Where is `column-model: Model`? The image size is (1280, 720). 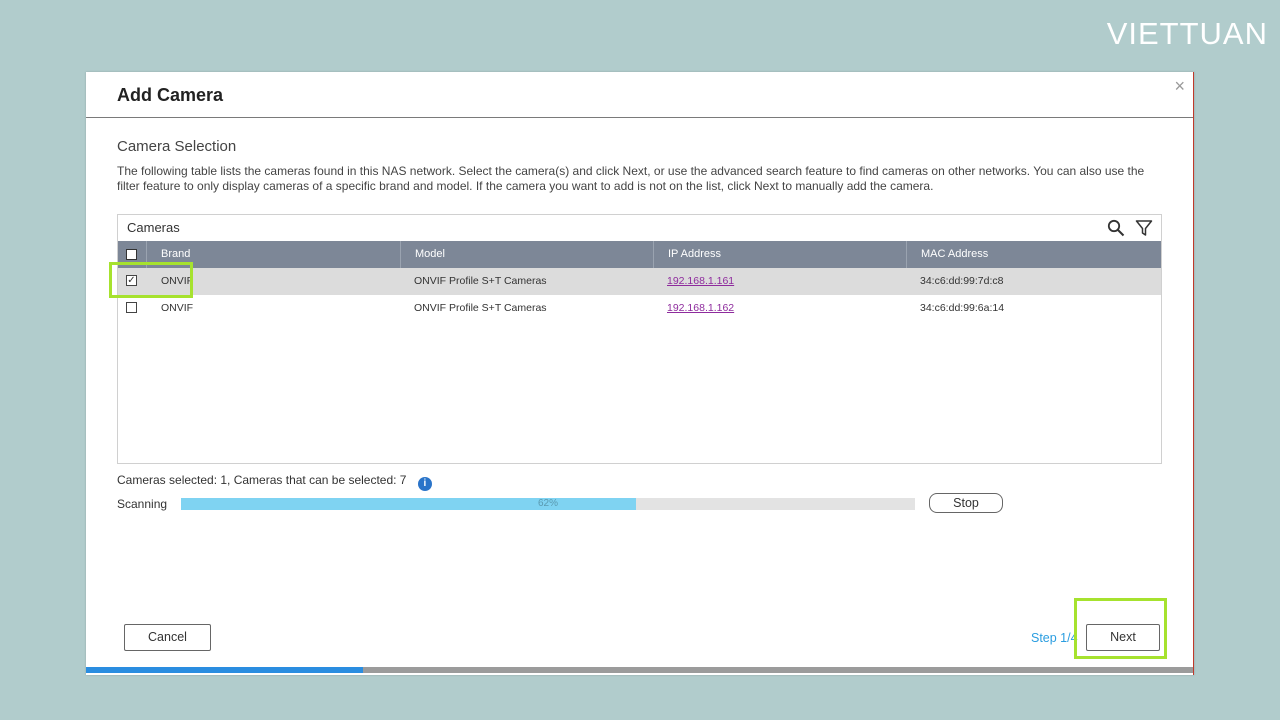 column-model: Model is located at coordinates (526, 254).